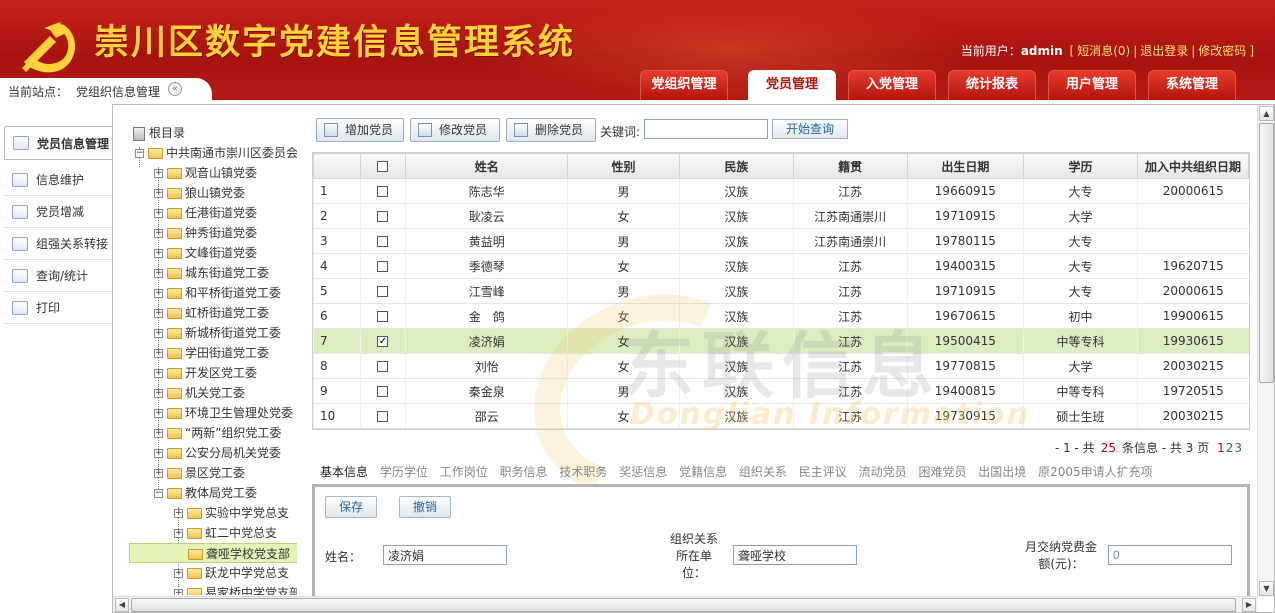 Image resolution: width=1275 pixels, height=613 pixels. What do you see at coordinates (455, 130) in the screenshot?
I see `edit-member-button: 修改党员` at bounding box center [455, 130].